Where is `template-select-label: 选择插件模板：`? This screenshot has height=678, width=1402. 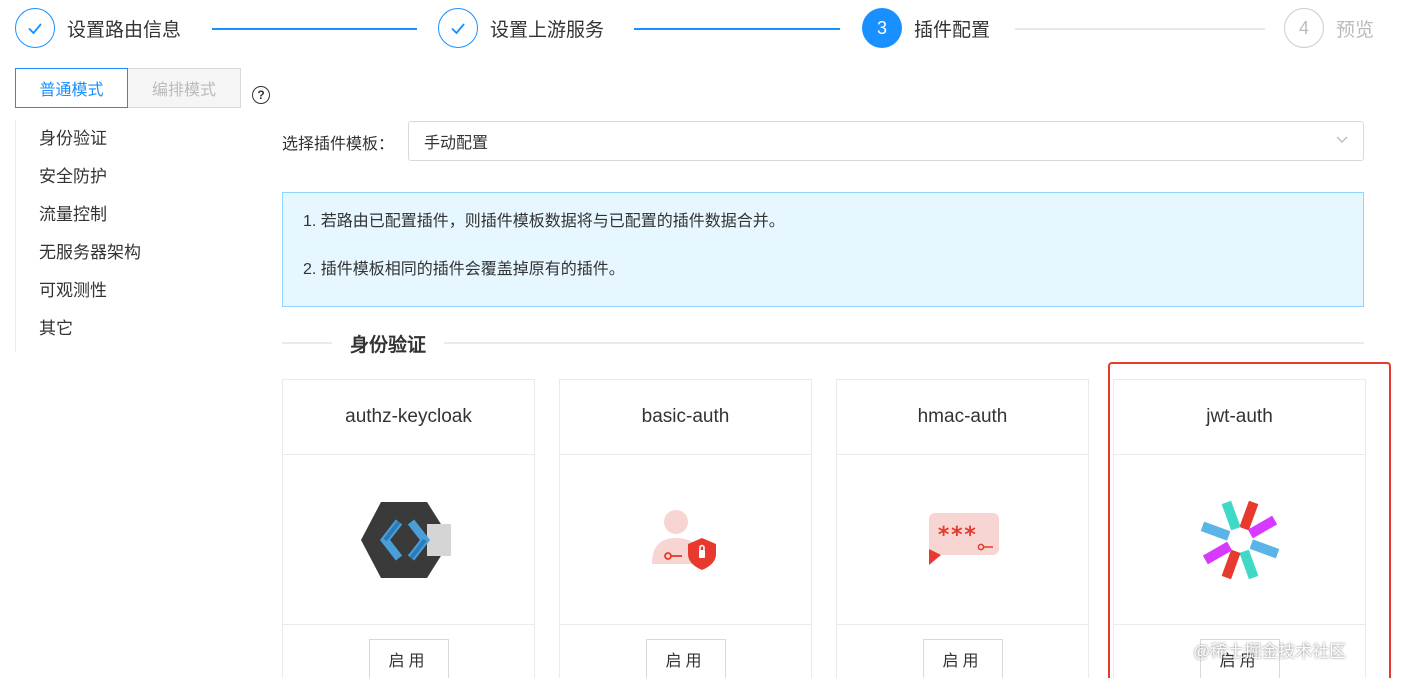
template-select-label: 选择插件模板： is located at coordinates (338, 144).